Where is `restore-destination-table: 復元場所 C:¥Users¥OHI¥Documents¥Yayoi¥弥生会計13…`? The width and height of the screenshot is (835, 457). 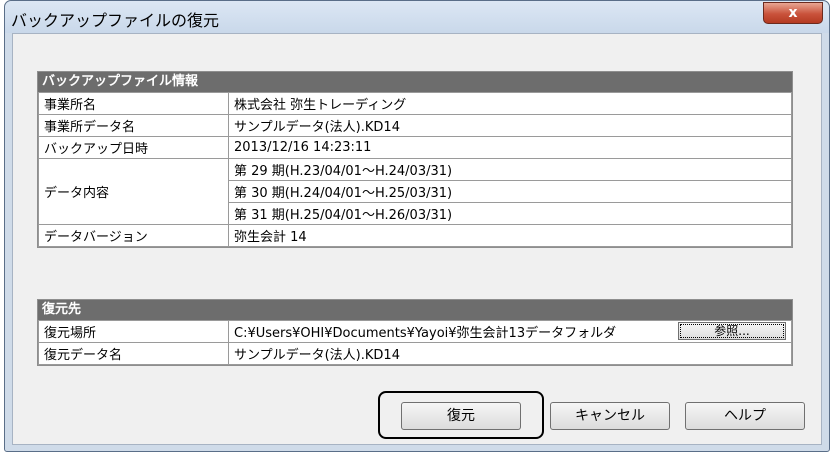
restore-destination-table: 復元場所 C:¥Users¥OHI¥Documents¥Yayoi¥弥生会計13… is located at coordinates (415, 342).